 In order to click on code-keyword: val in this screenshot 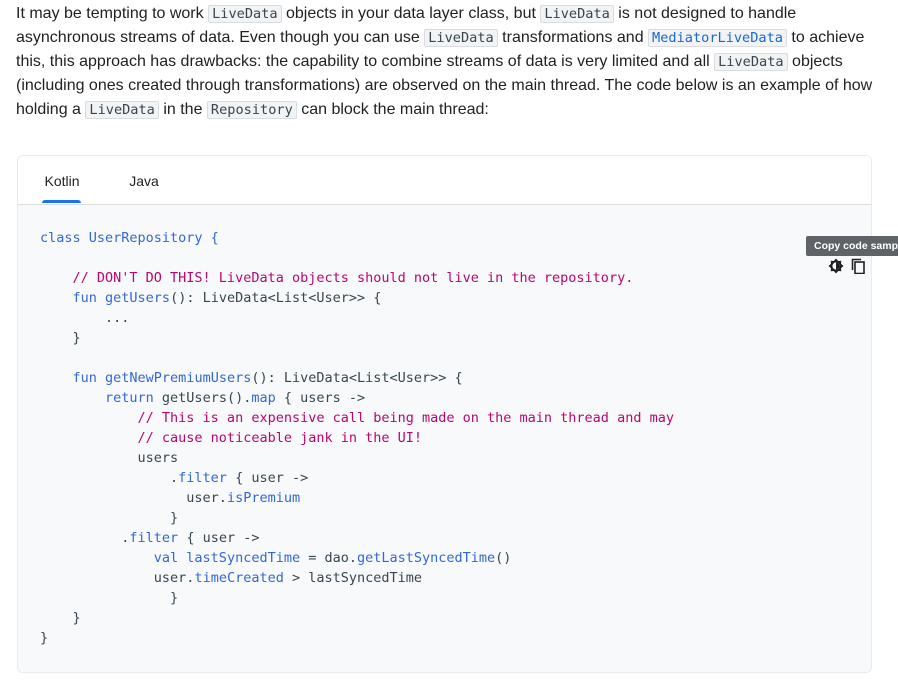, I will do `click(109, 558)`.